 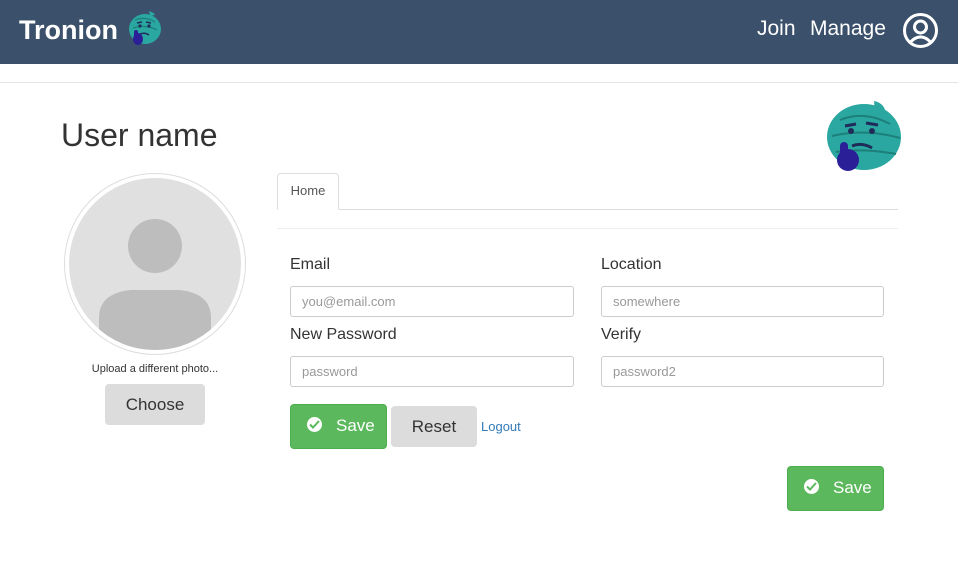 What do you see at coordinates (155, 404) in the screenshot?
I see `choose-photo-button: Choose` at bounding box center [155, 404].